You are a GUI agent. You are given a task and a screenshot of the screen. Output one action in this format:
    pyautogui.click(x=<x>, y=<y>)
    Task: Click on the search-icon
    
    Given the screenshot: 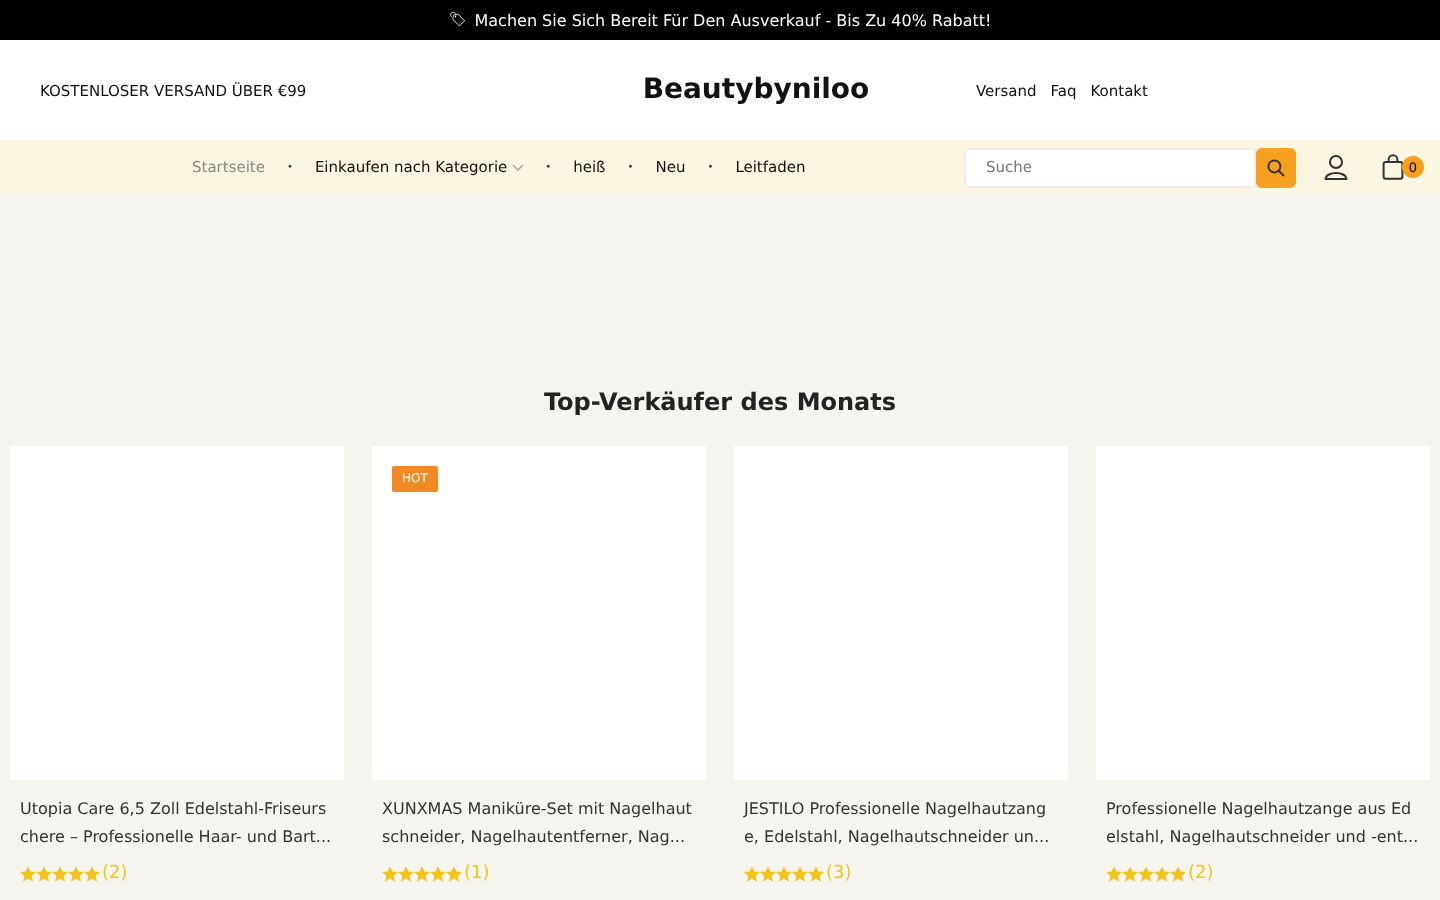 What is the action you would take?
    pyautogui.click(x=1276, y=167)
    